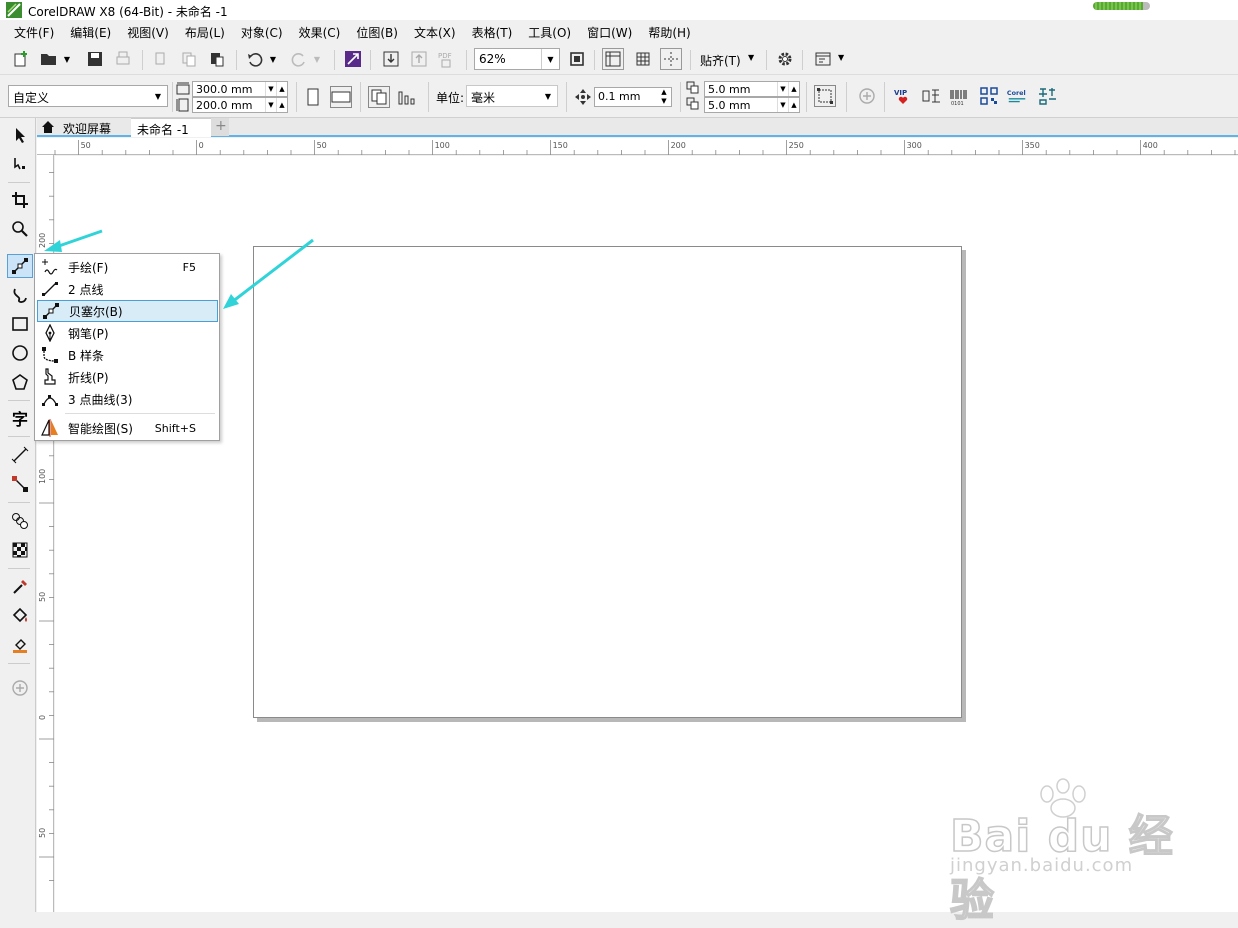  Describe the element at coordinates (353, 59) in the screenshot. I see `search-content-icon` at that location.